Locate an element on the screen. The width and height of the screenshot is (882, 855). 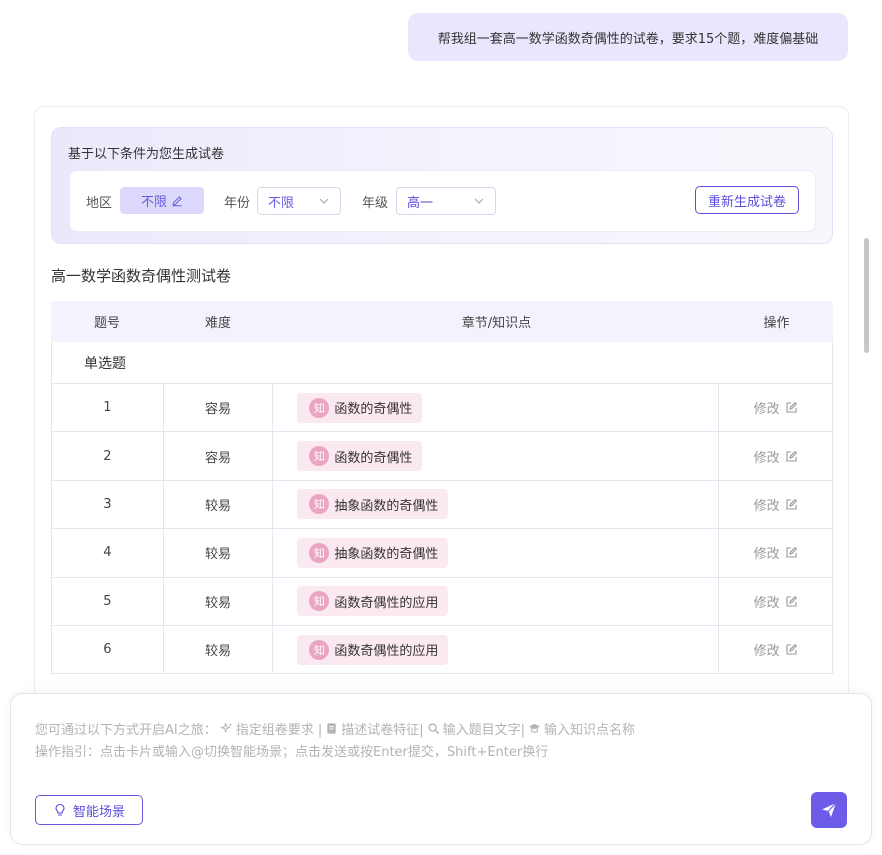
table-row: 2 容易知函数的奇偶性 修改 is located at coordinates (442, 456).